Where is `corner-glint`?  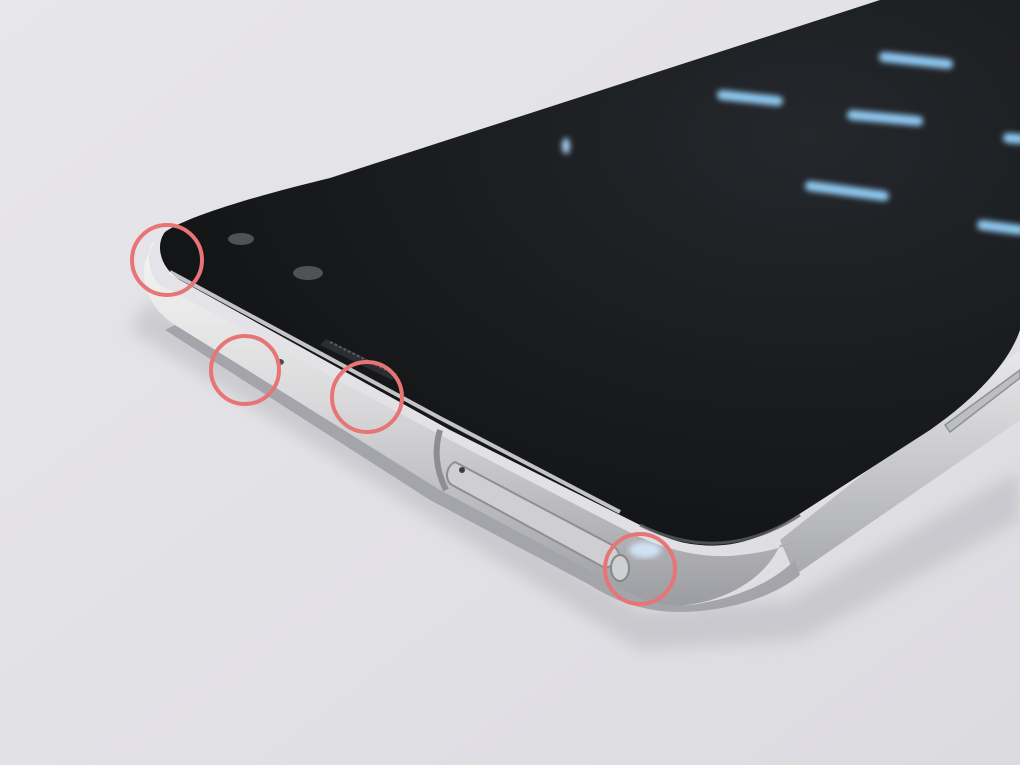
corner-glint is located at coordinates (645, 550).